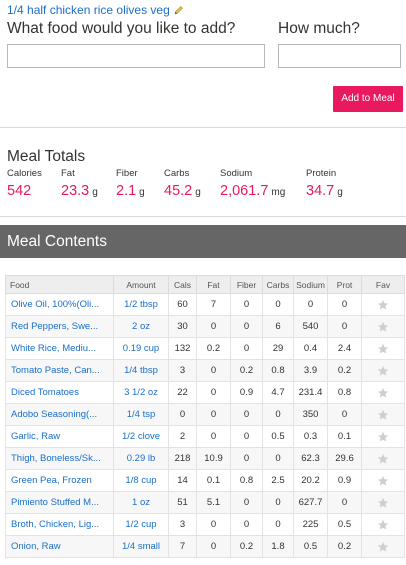  Describe the element at coordinates (141, 284) in the screenshot. I see `column-header-amount: Amount` at that location.